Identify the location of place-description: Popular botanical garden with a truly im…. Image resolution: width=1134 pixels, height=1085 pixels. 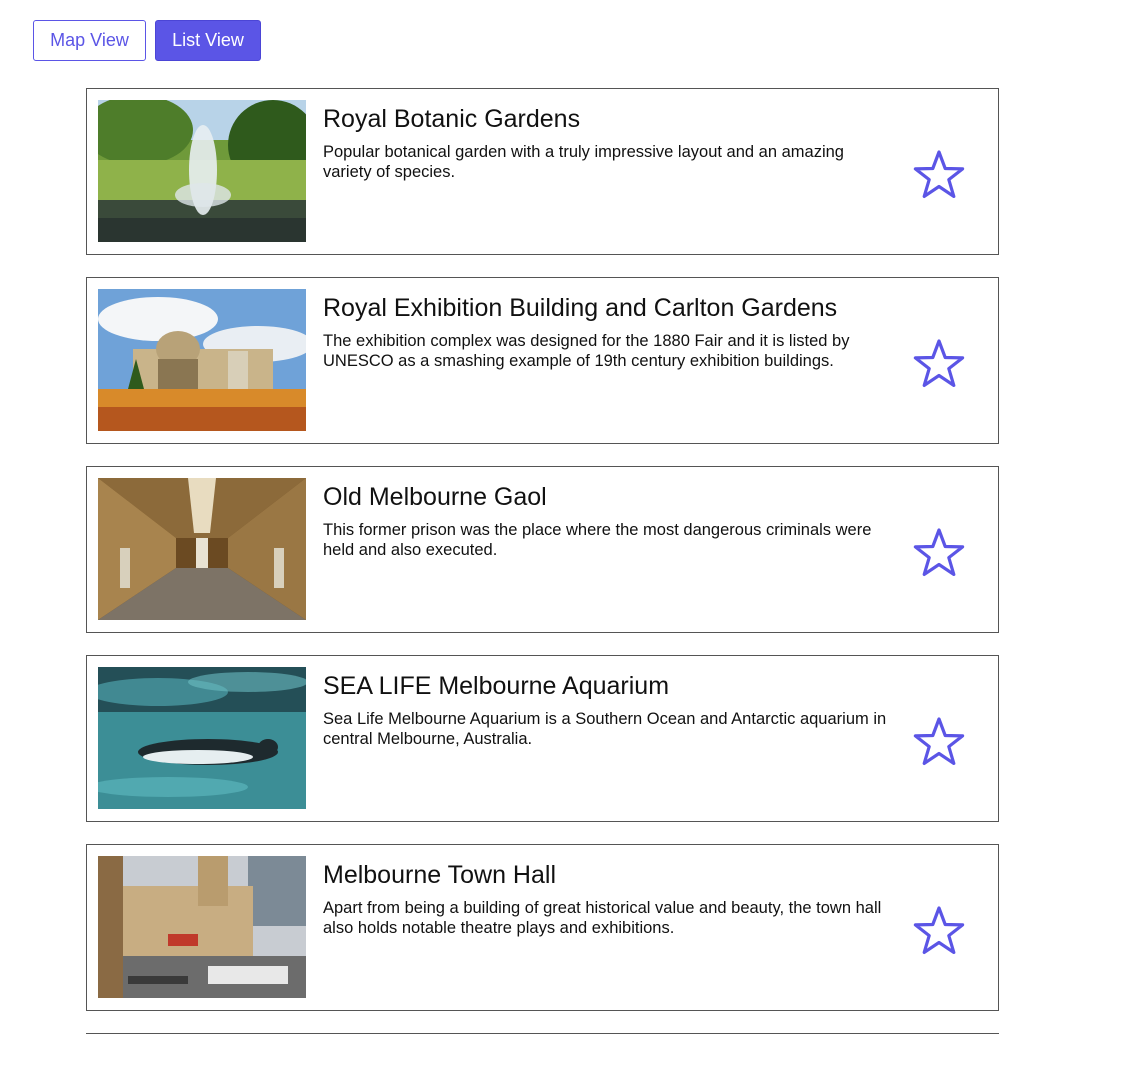
(583, 162).